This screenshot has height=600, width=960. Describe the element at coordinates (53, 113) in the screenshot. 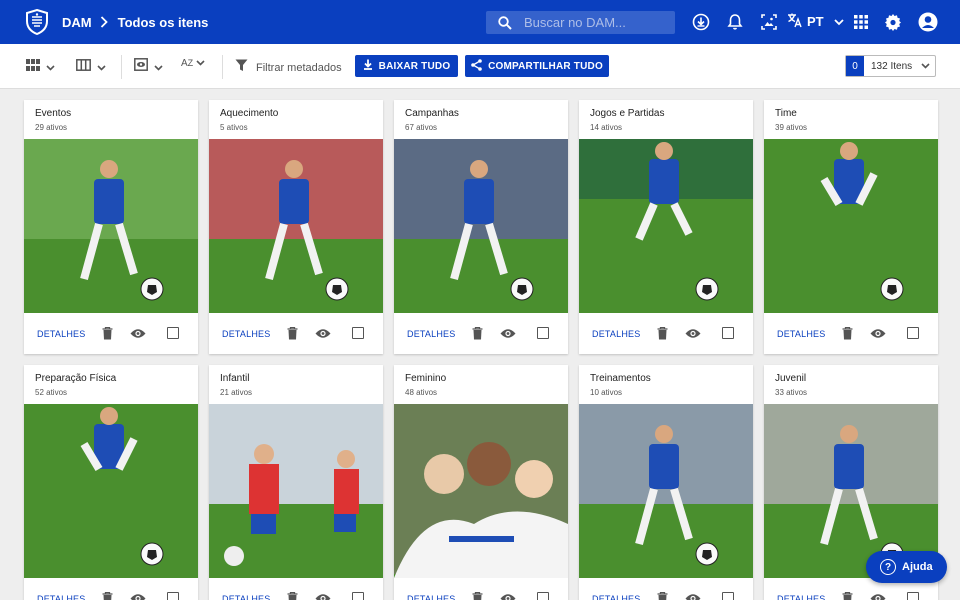

I see `card-title: Eventos` at that location.